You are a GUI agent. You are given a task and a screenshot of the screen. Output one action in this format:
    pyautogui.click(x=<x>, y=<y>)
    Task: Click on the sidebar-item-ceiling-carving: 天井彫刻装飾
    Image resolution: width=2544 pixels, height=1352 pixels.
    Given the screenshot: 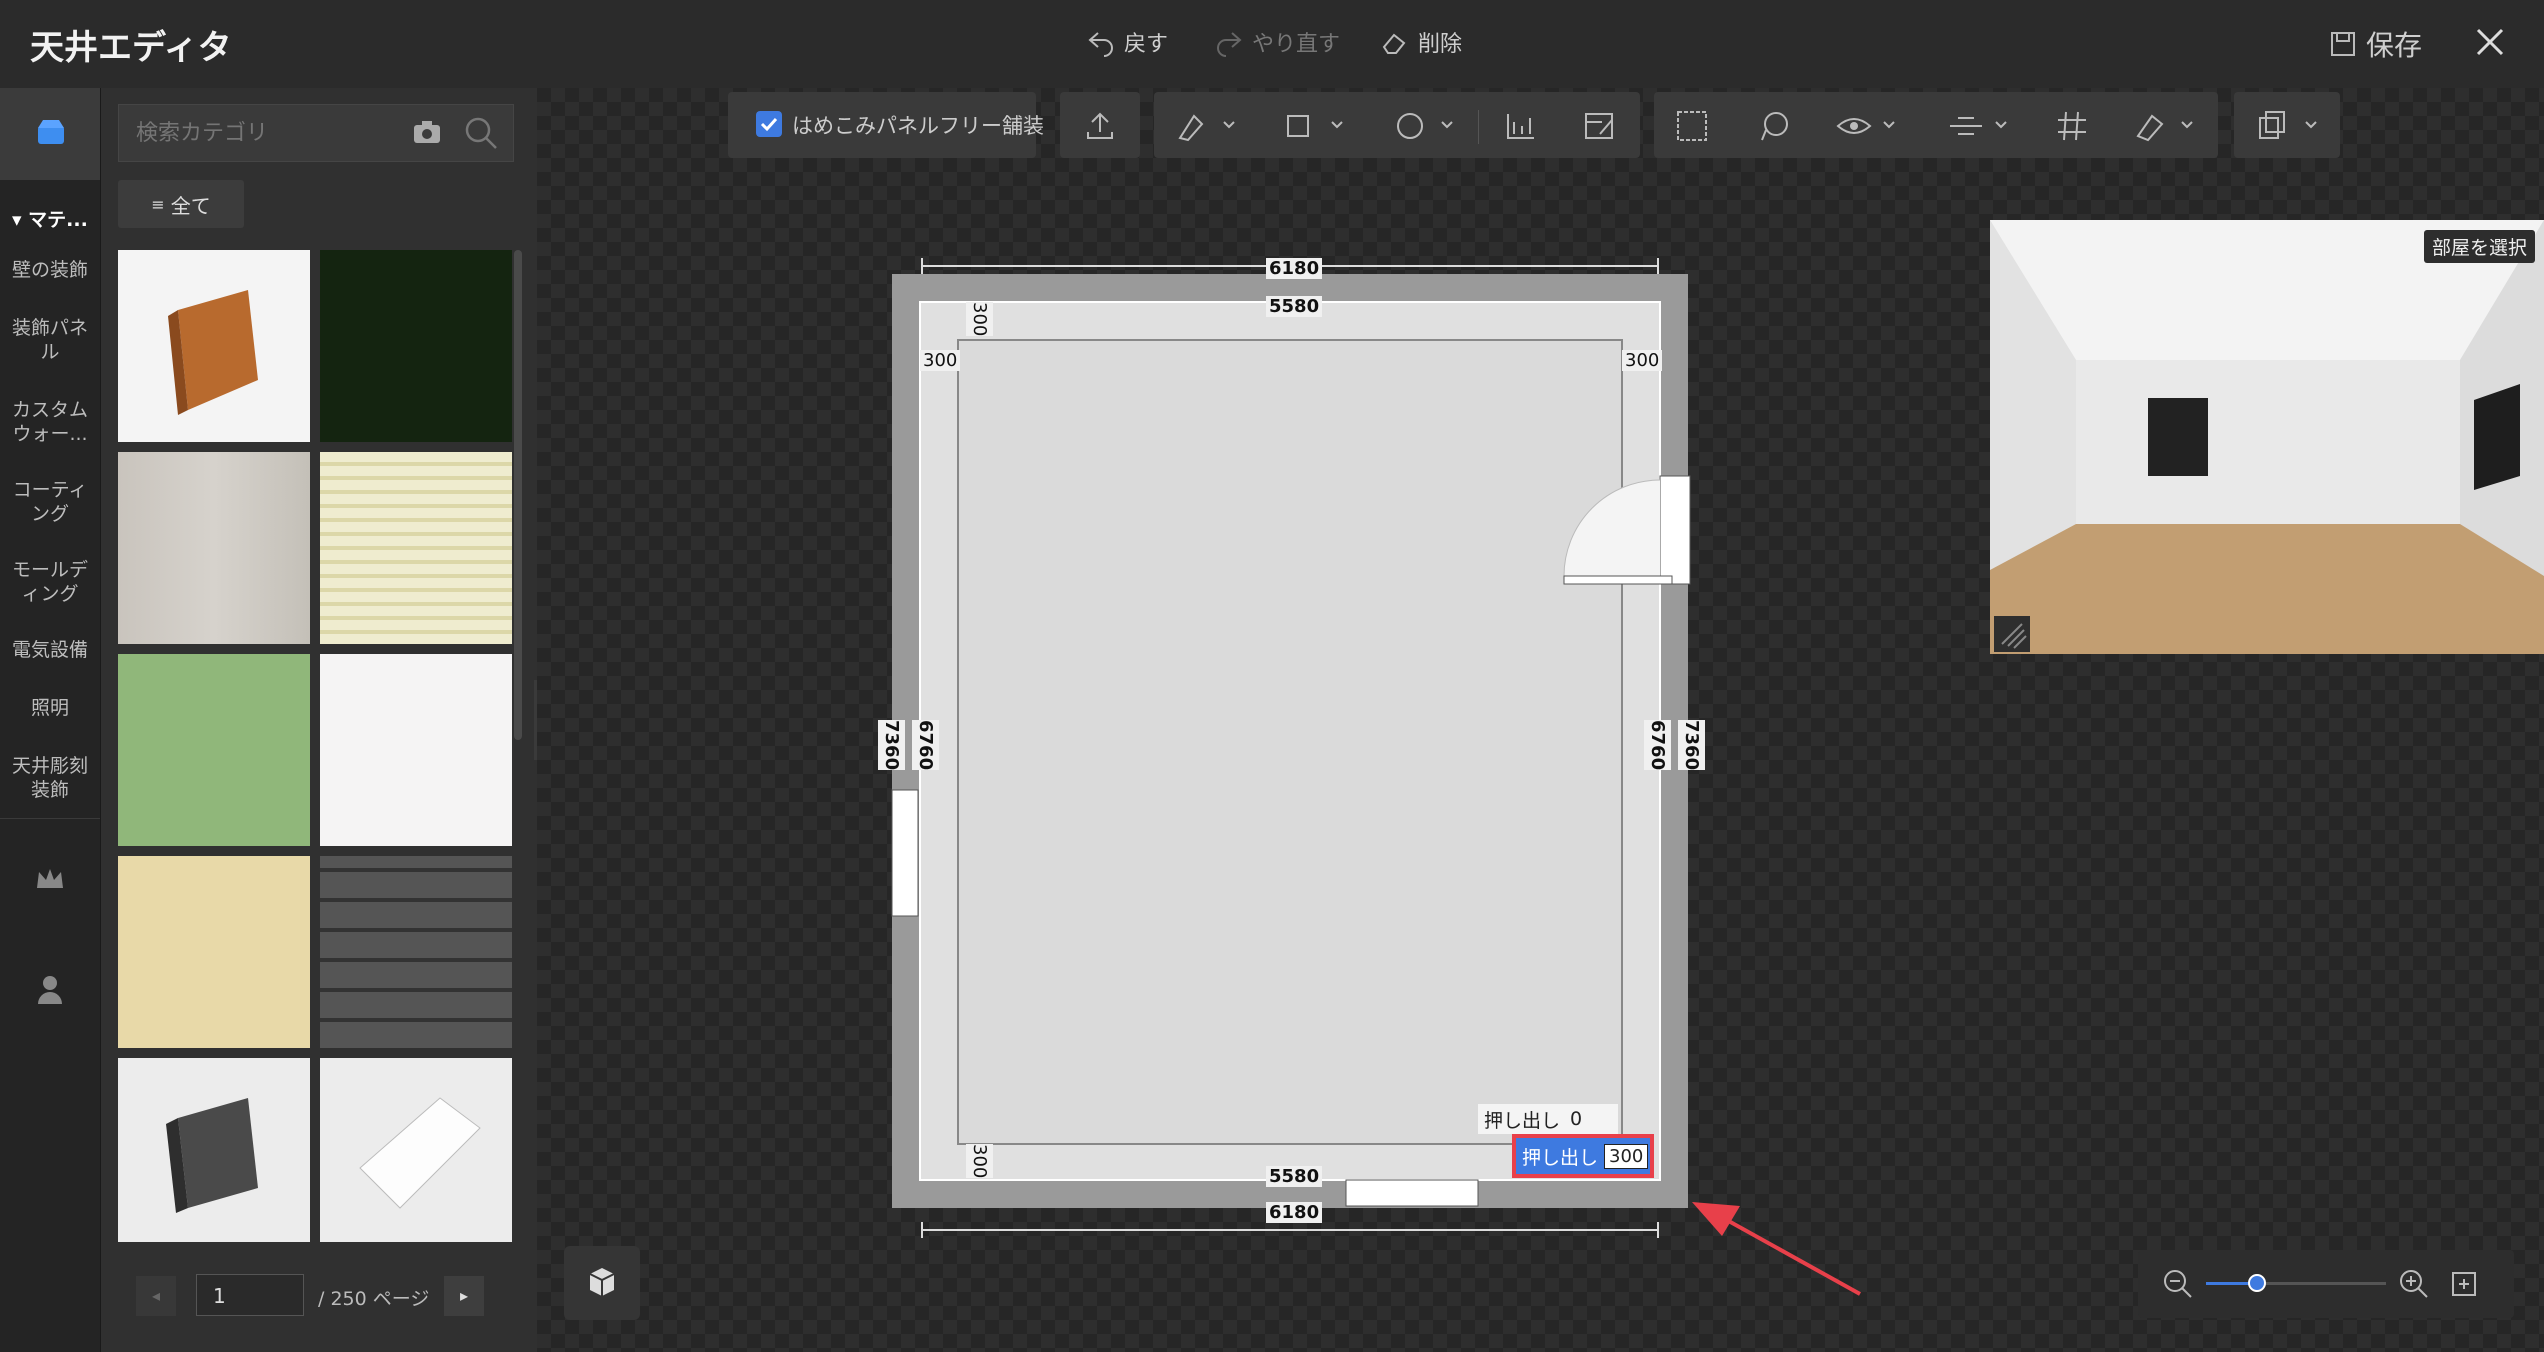 What is the action you would take?
    pyautogui.click(x=50, y=778)
    